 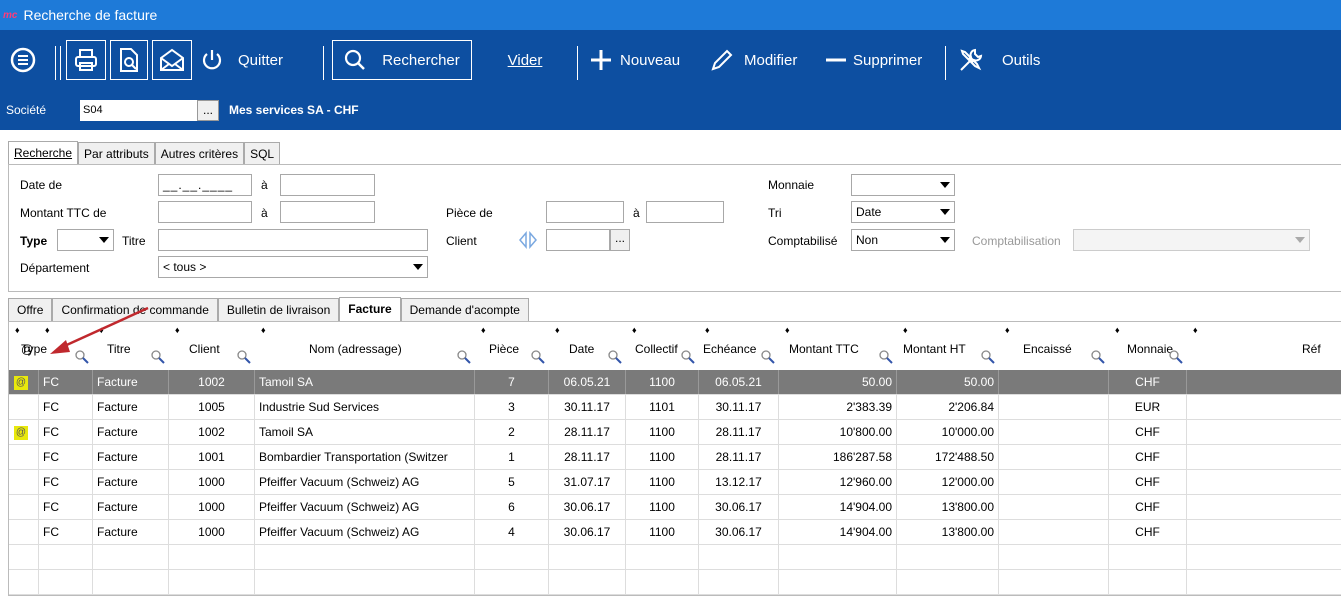 What do you see at coordinates (512, 457) in the screenshot?
I see `table-cell-piece: 1` at bounding box center [512, 457].